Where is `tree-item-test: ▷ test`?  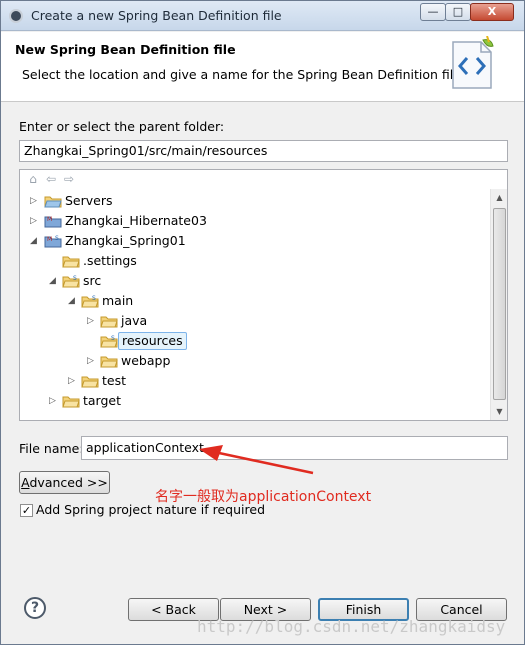 tree-item-test: ▷ test is located at coordinates (250, 381).